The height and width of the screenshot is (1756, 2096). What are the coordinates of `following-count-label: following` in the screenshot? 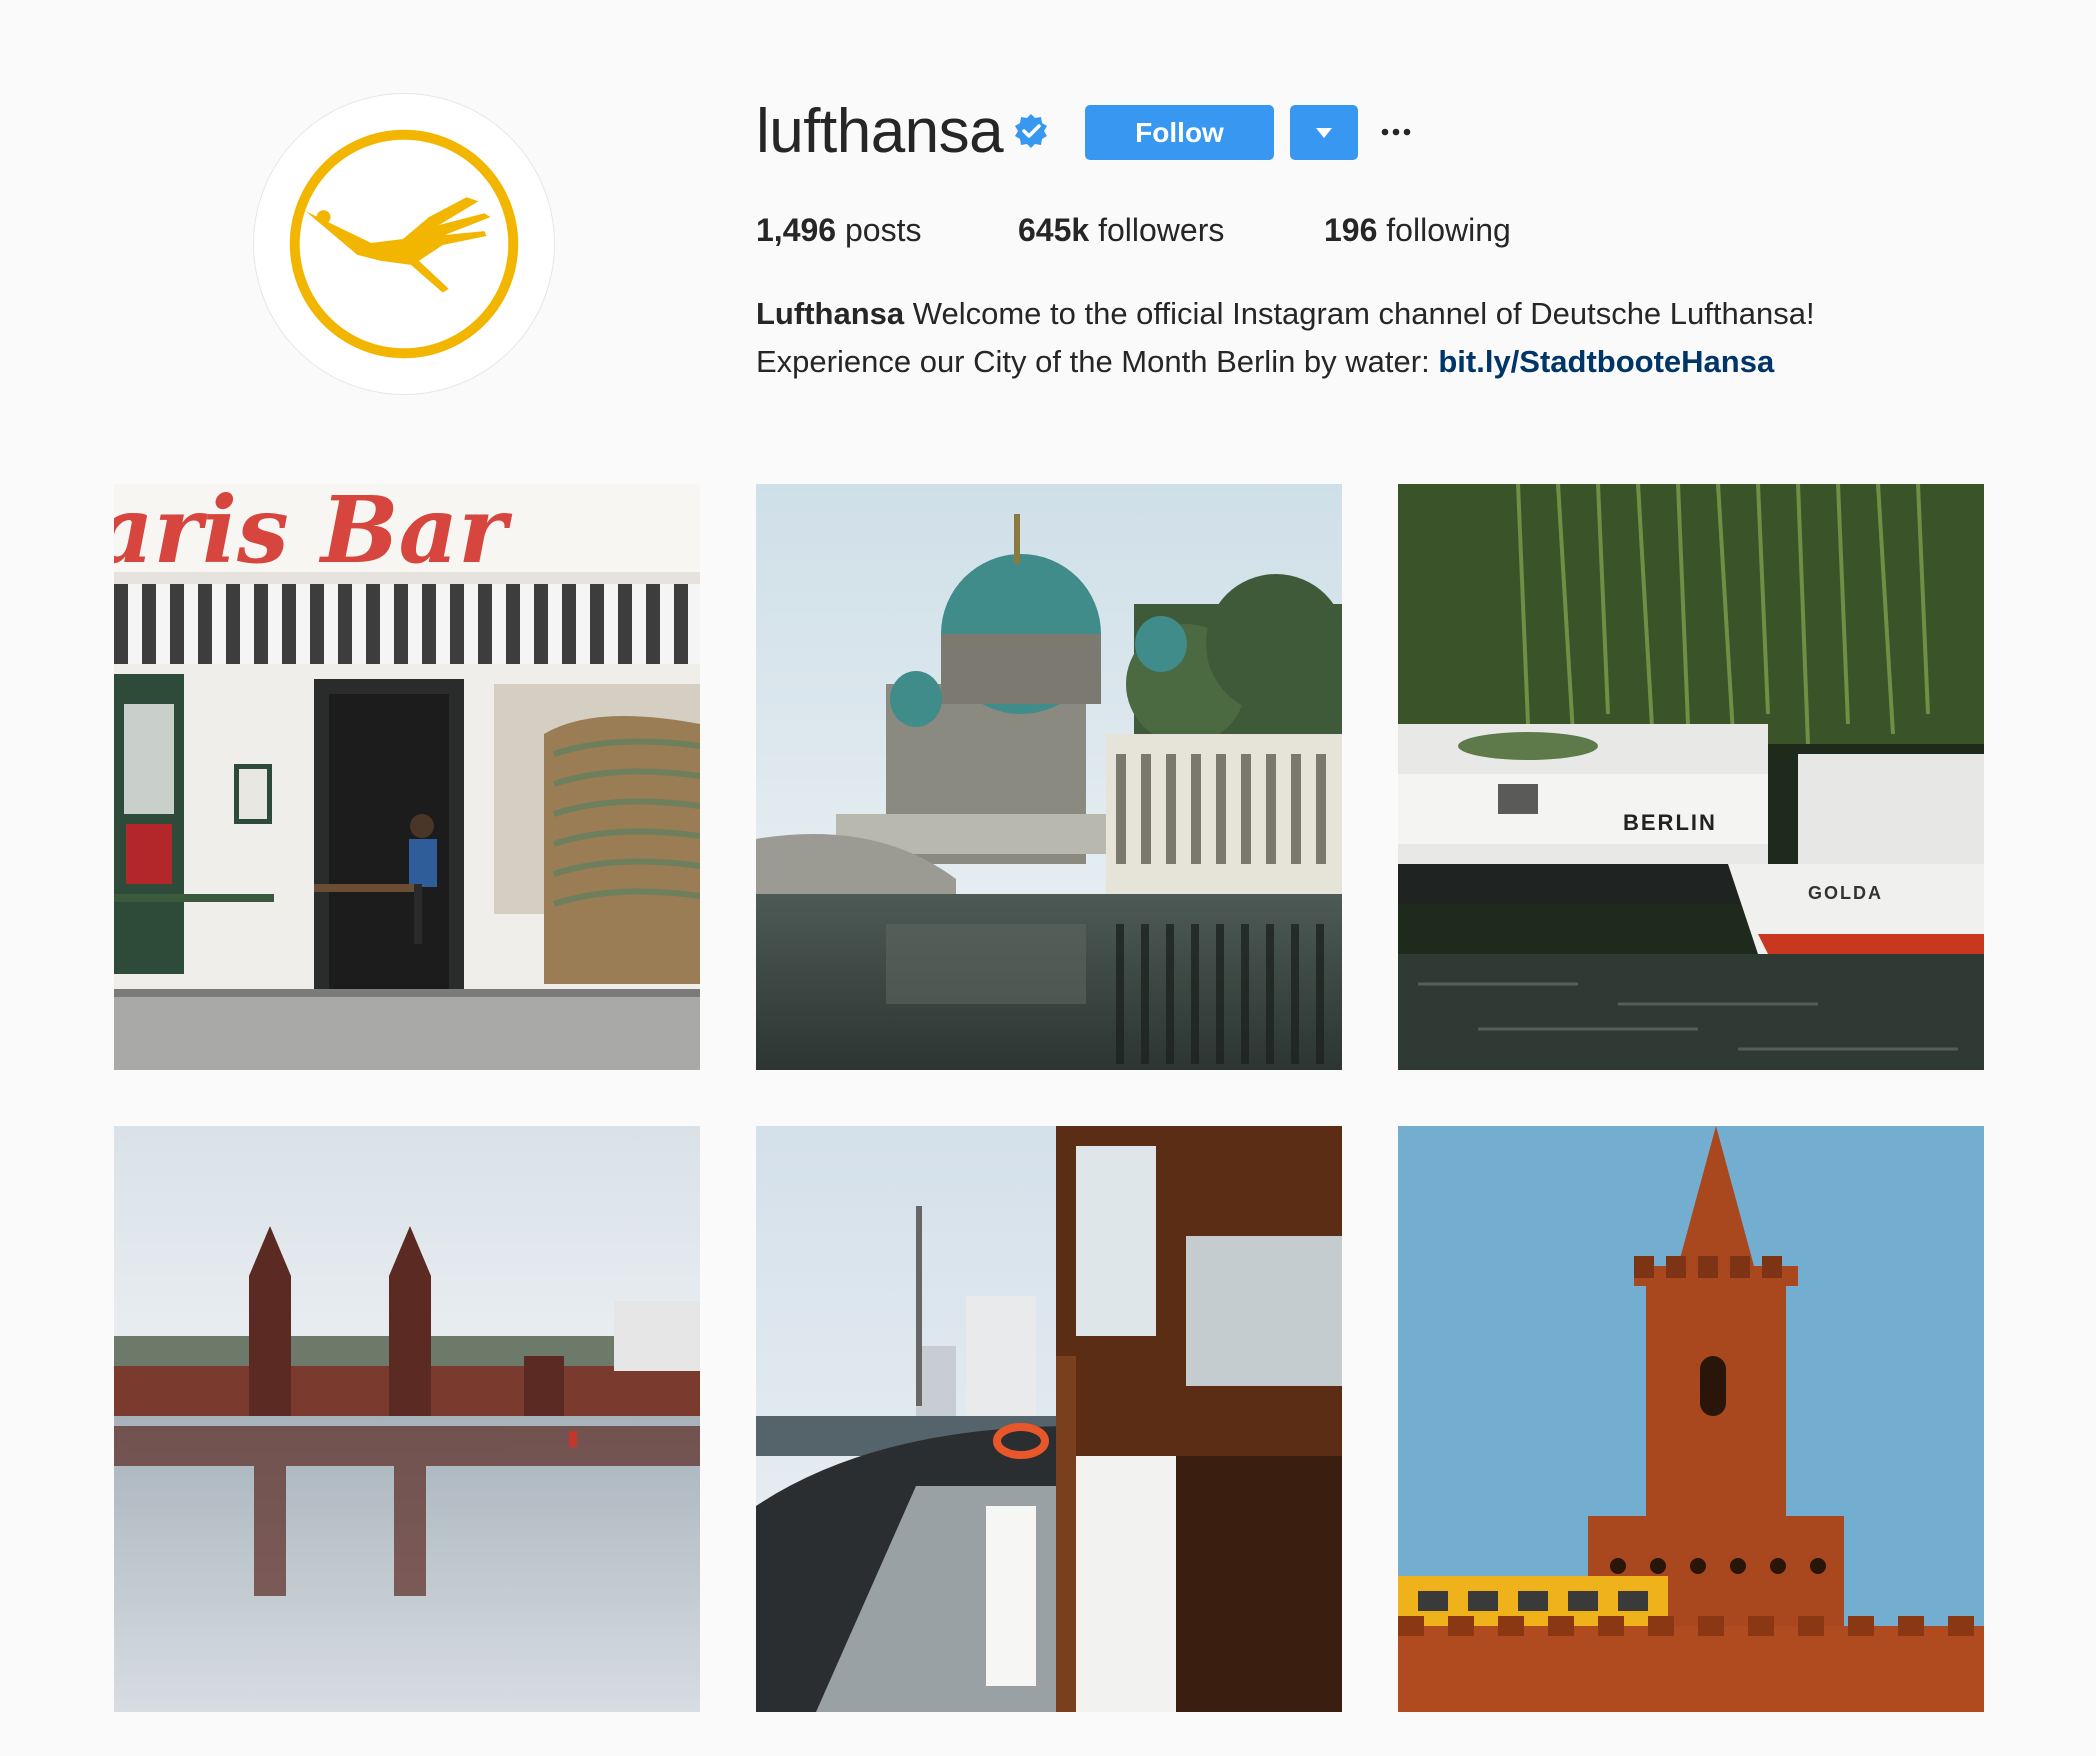 It's located at (1448, 230).